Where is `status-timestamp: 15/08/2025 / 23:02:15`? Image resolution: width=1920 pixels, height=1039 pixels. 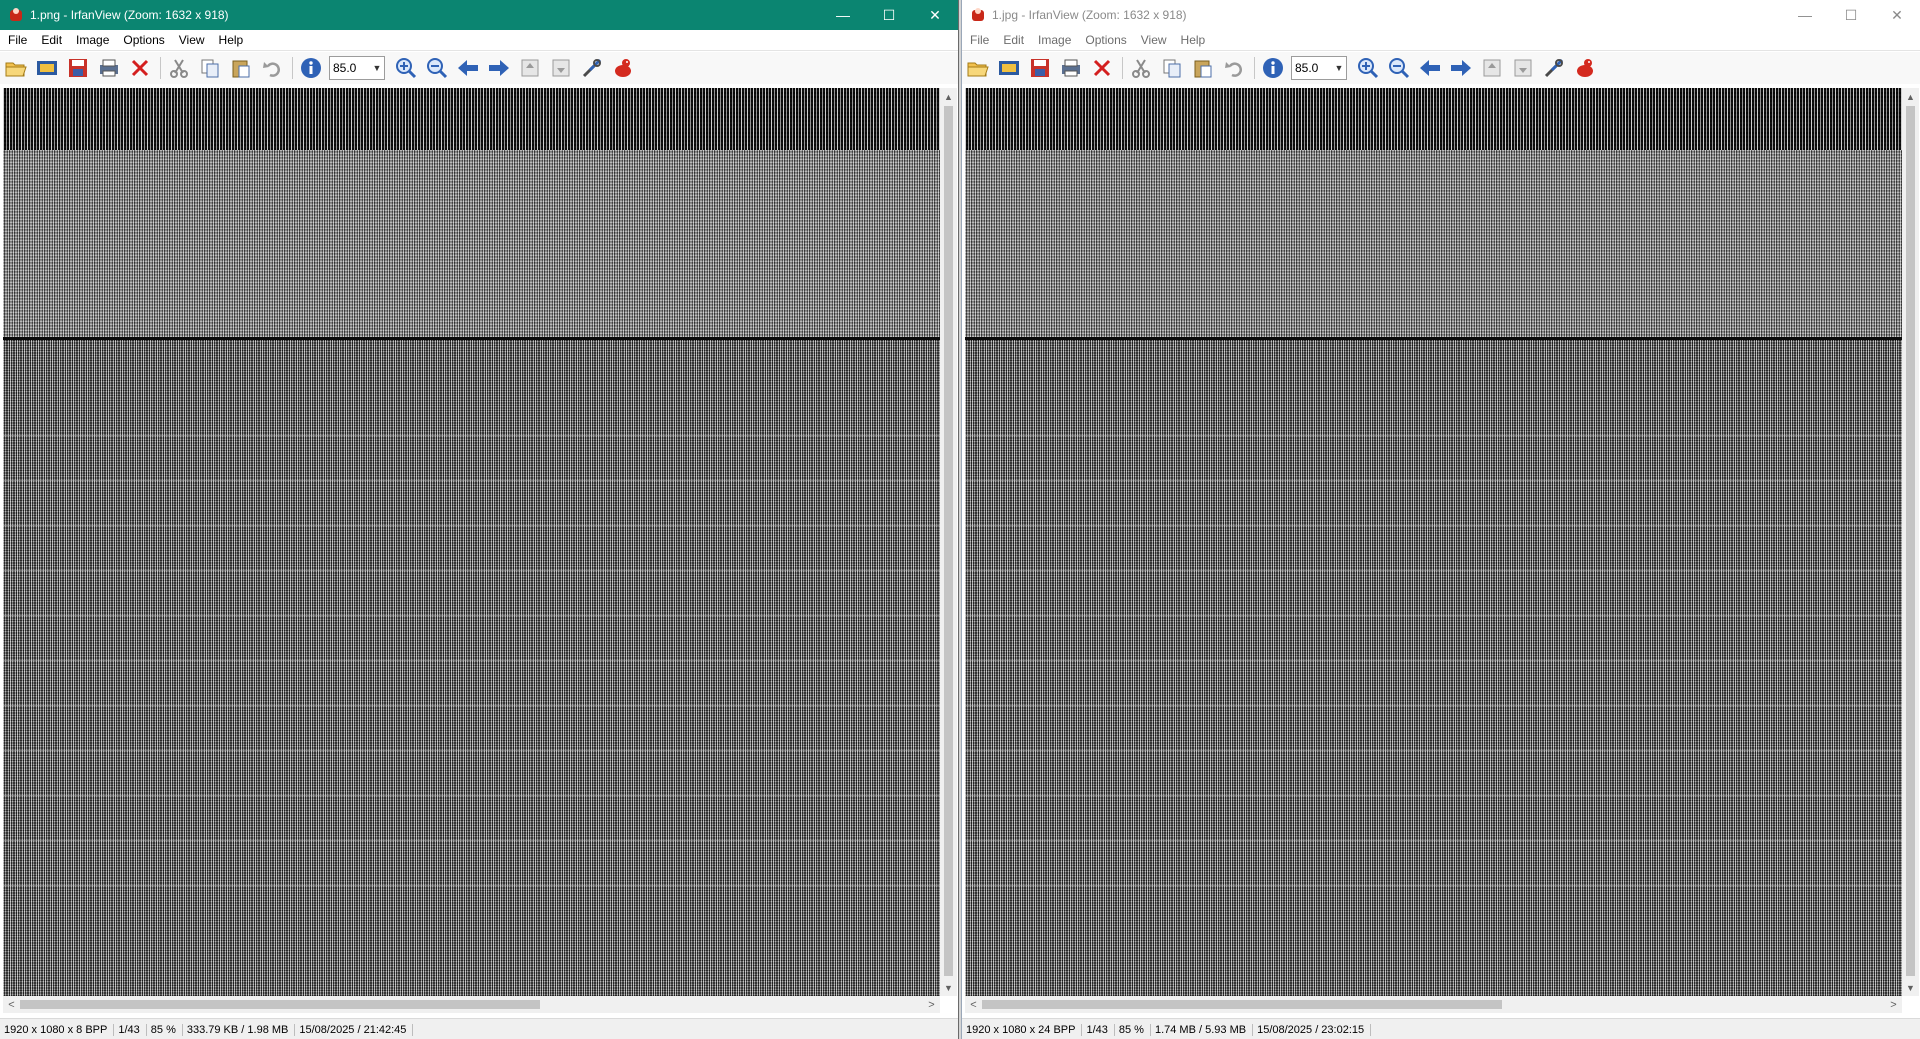
status-timestamp: 15/08/2025 / 23:02:15 is located at coordinates (1312, 1029).